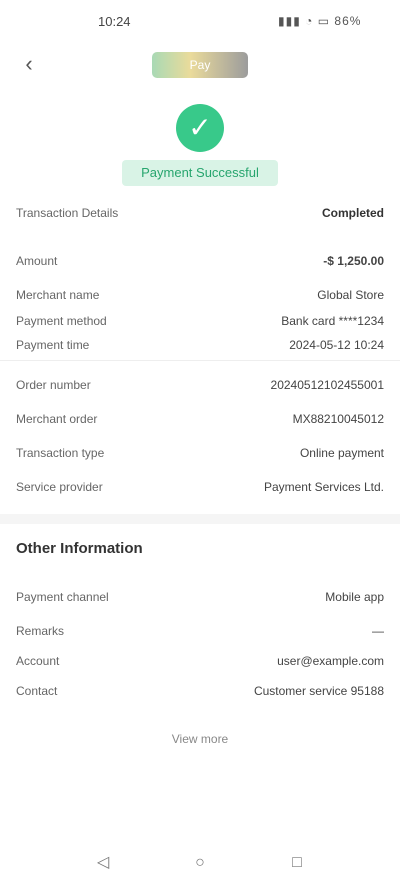 The height and width of the screenshot is (889, 400). I want to click on back-button: ‹, so click(29, 64).